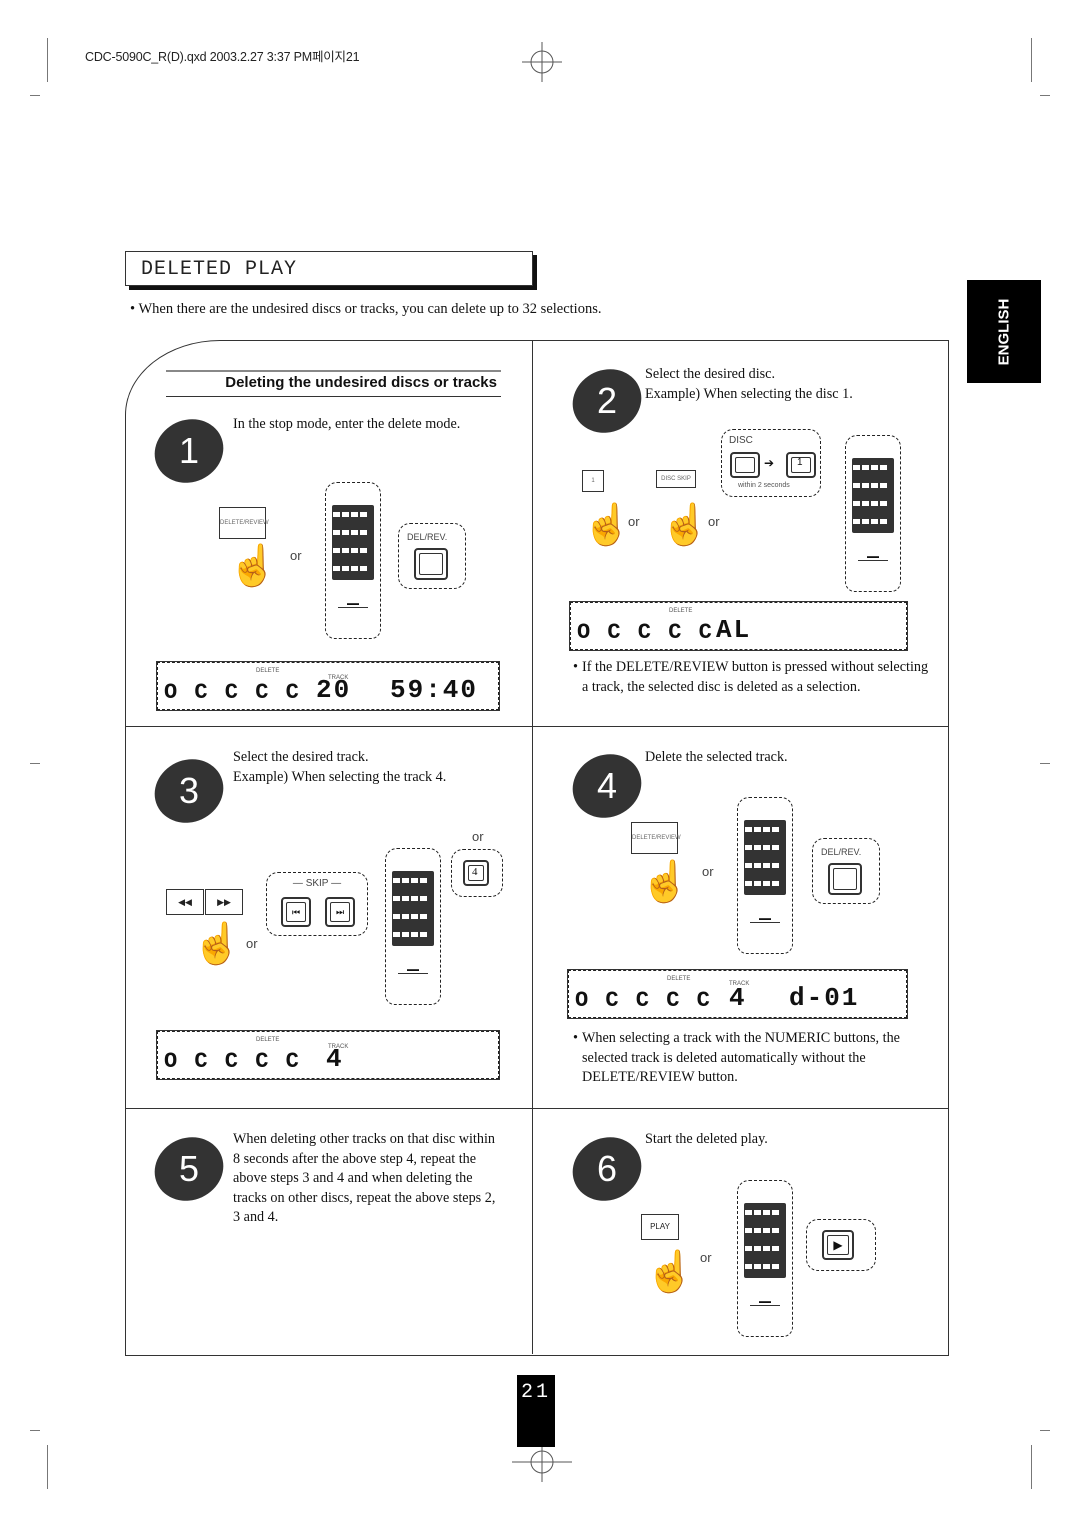 The height and width of the screenshot is (1525, 1080). What do you see at coordinates (224, 902) in the screenshot?
I see `skip-forward-button: ▶▶` at bounding box center [224, 902].